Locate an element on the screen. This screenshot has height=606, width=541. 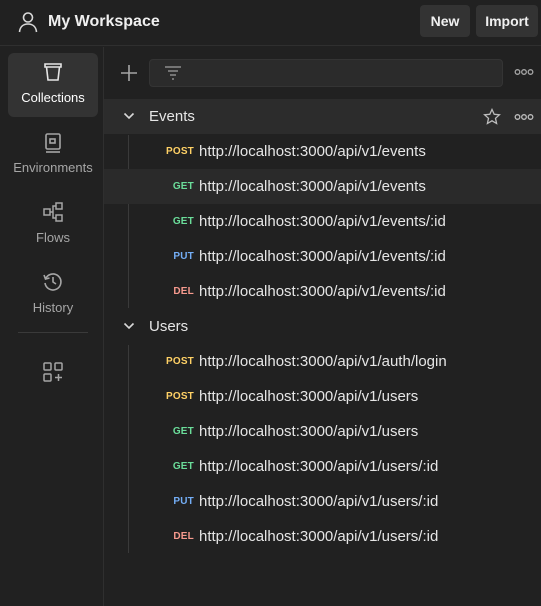
filter-icon is located at coordinates (173, 73).